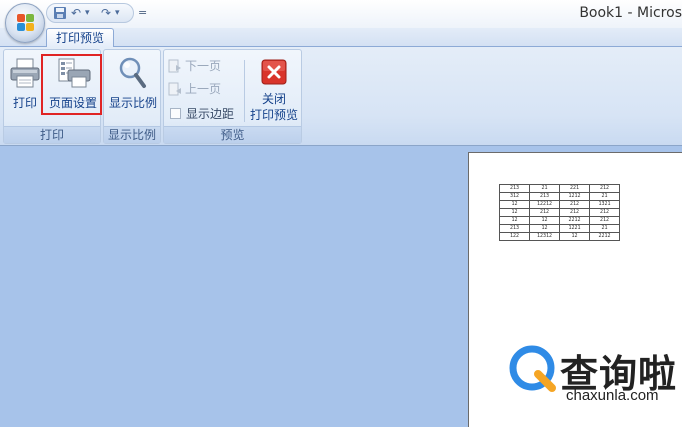  Describe the element at coordinates (25, 90) in the screenshot. I see `print-button: 打印` at that location.